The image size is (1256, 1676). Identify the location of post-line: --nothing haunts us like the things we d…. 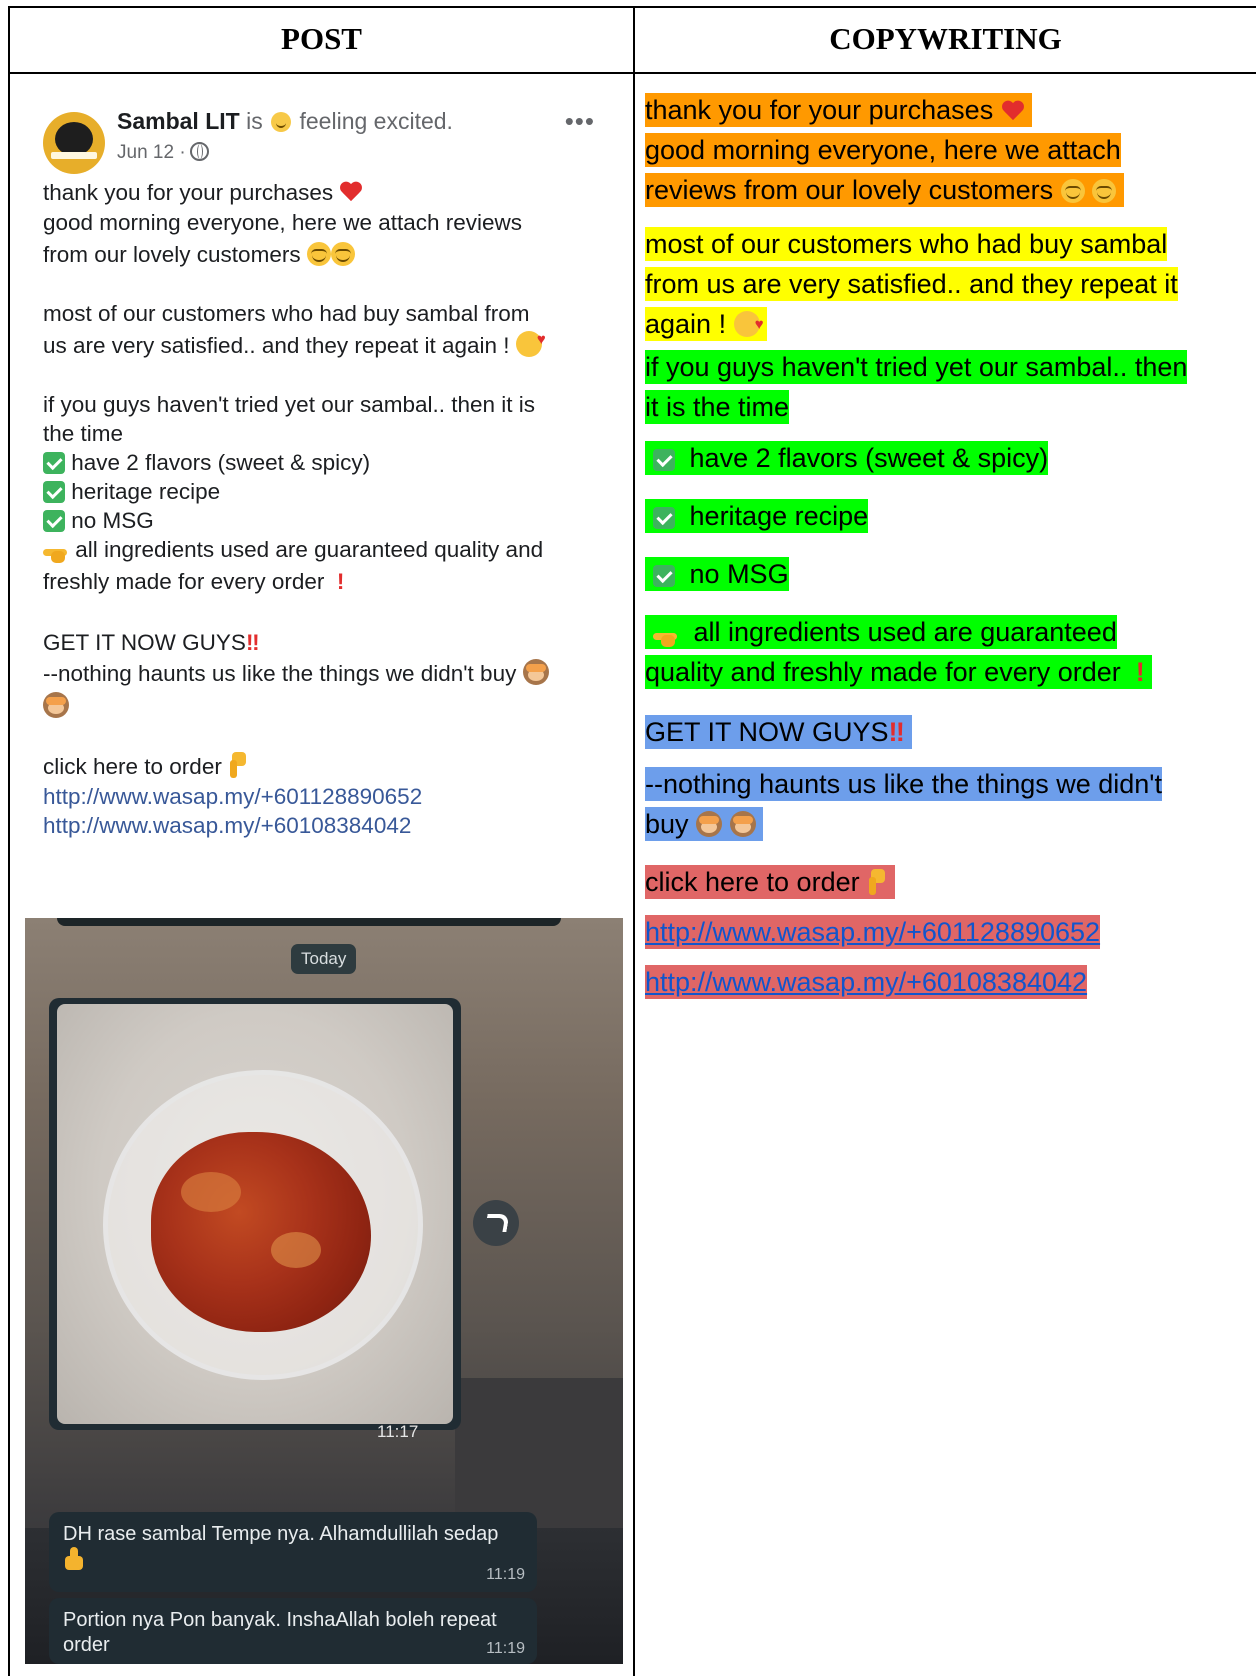
(296, 674).